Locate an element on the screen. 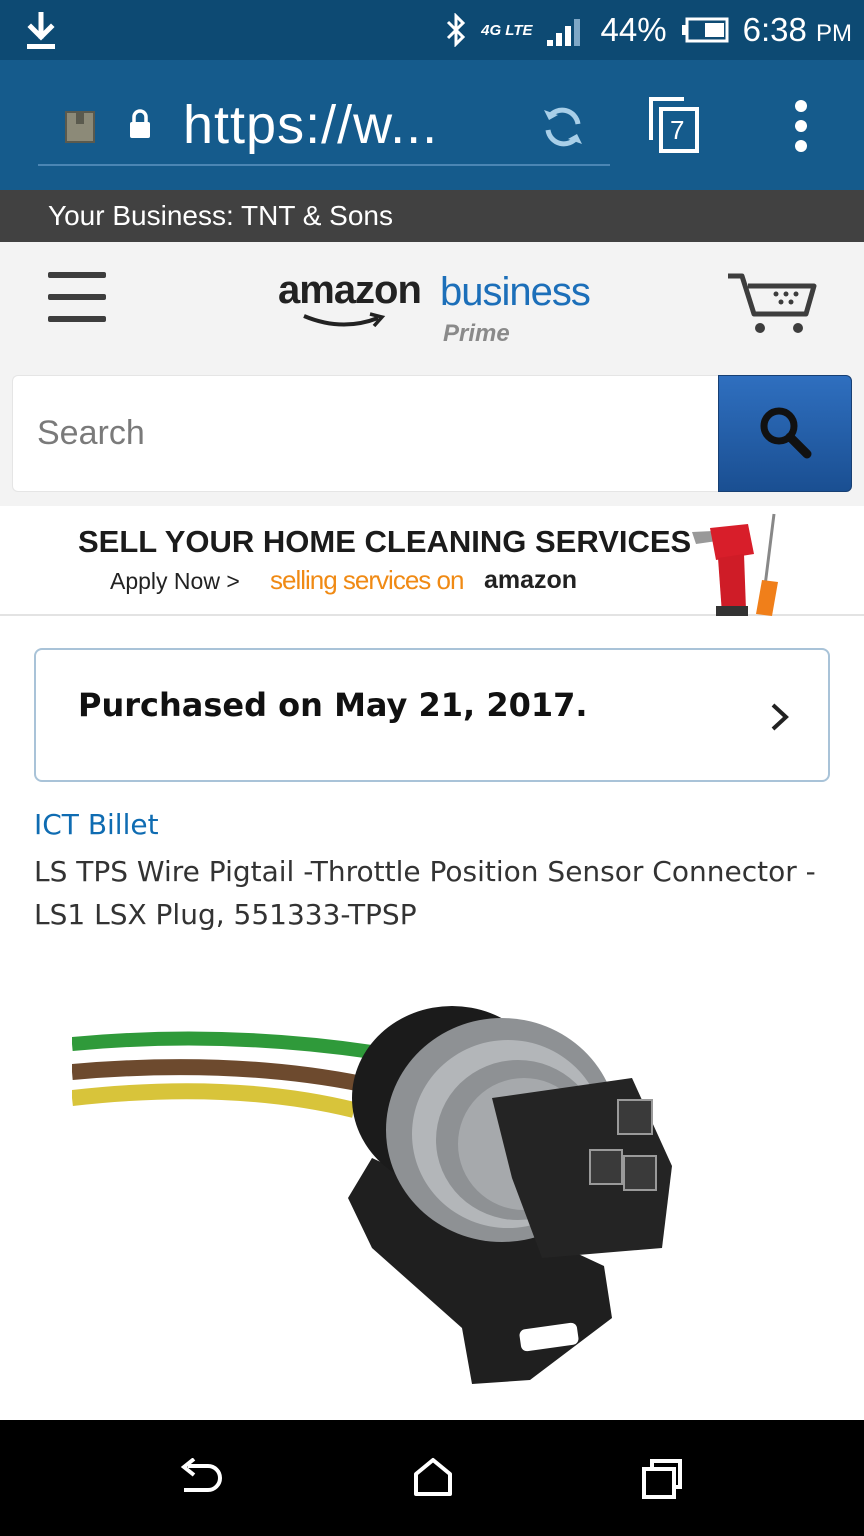 The width and height of the screenshot is (864, 1536). purchase-history-card: Purchased on May 21, 2017. is located at coordinates (432, 715).